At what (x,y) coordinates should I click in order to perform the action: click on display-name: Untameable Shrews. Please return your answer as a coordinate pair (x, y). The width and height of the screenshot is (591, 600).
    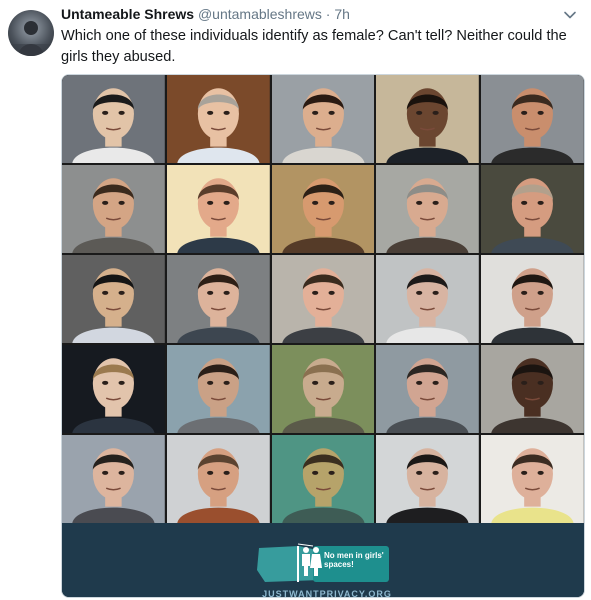
    Looking at the image, I should click on (127, 14).